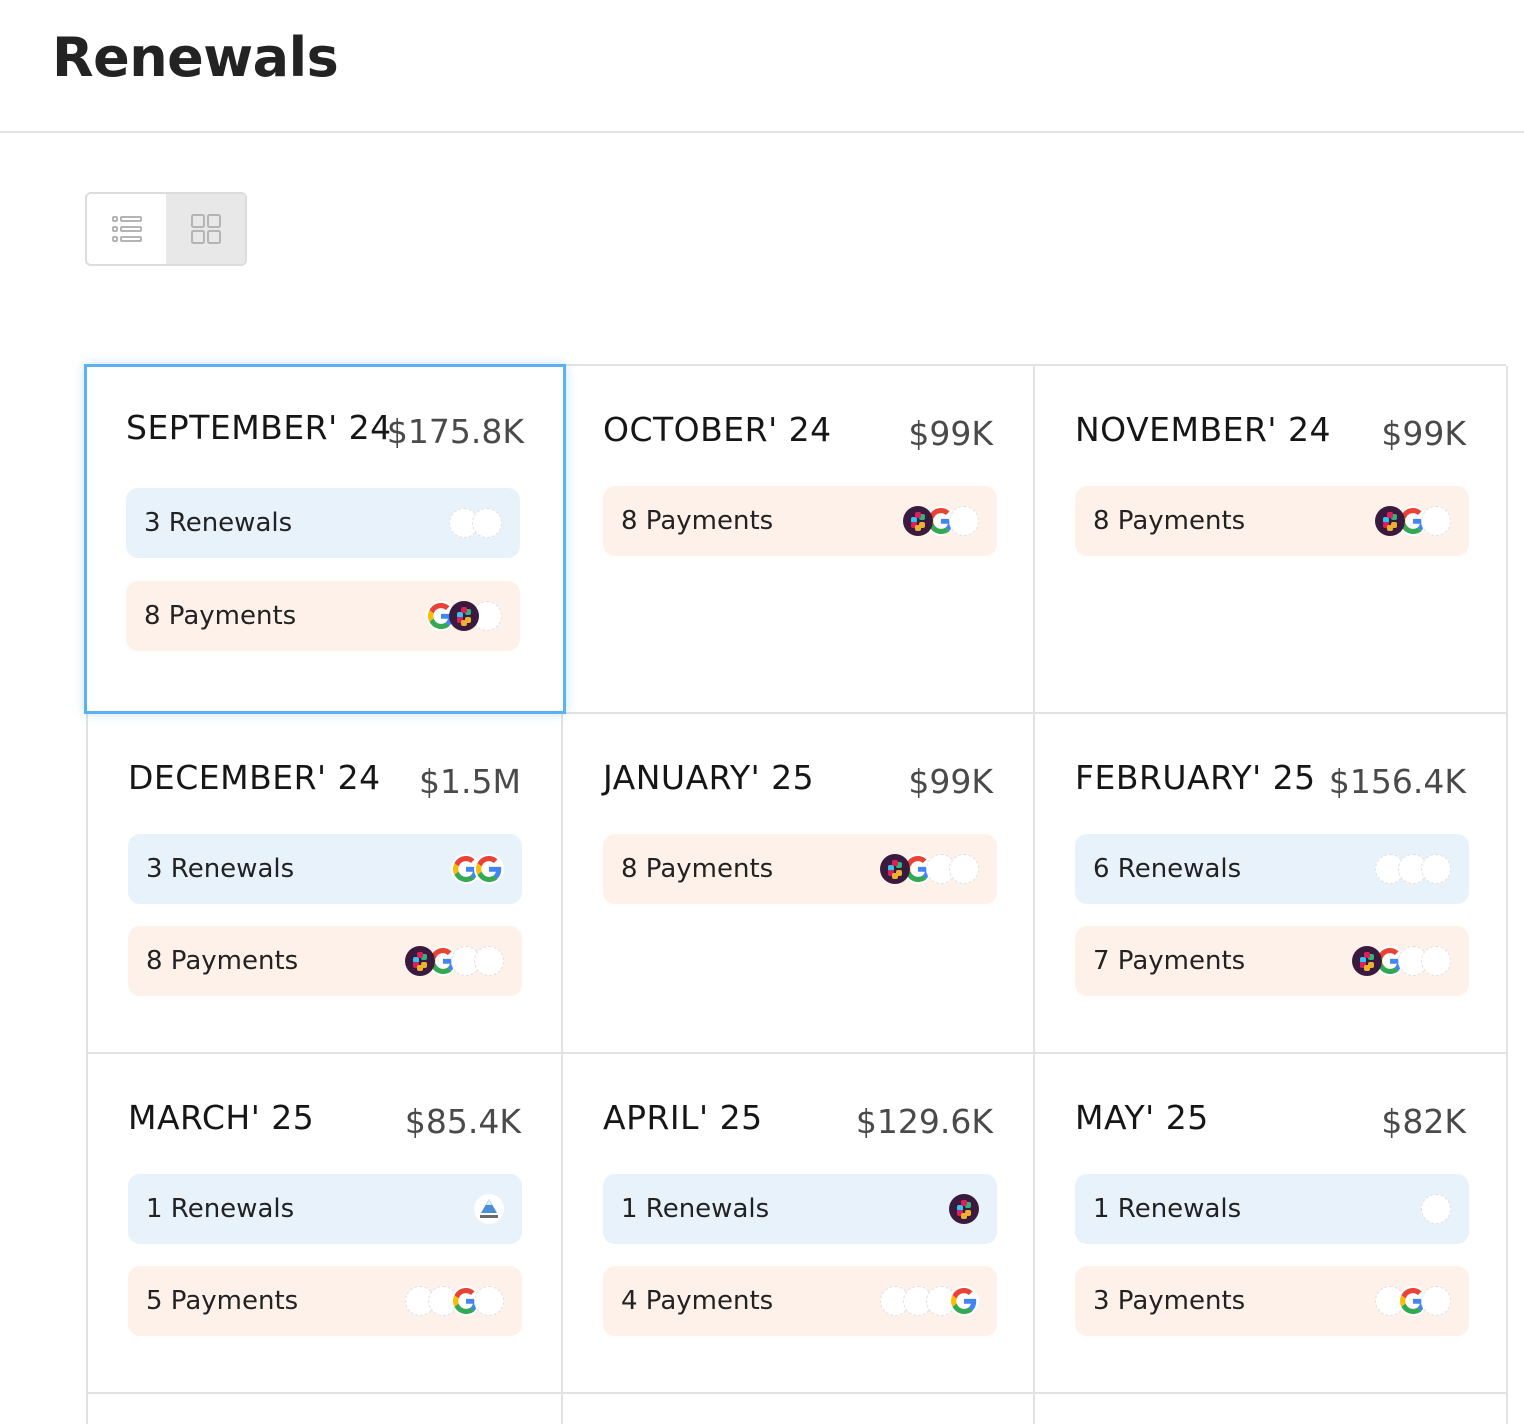  What do you see at coordinates (254, 777) in the screenshot?
I see `month-label: DECEMBER' 24` at bounding box center [254, 777].